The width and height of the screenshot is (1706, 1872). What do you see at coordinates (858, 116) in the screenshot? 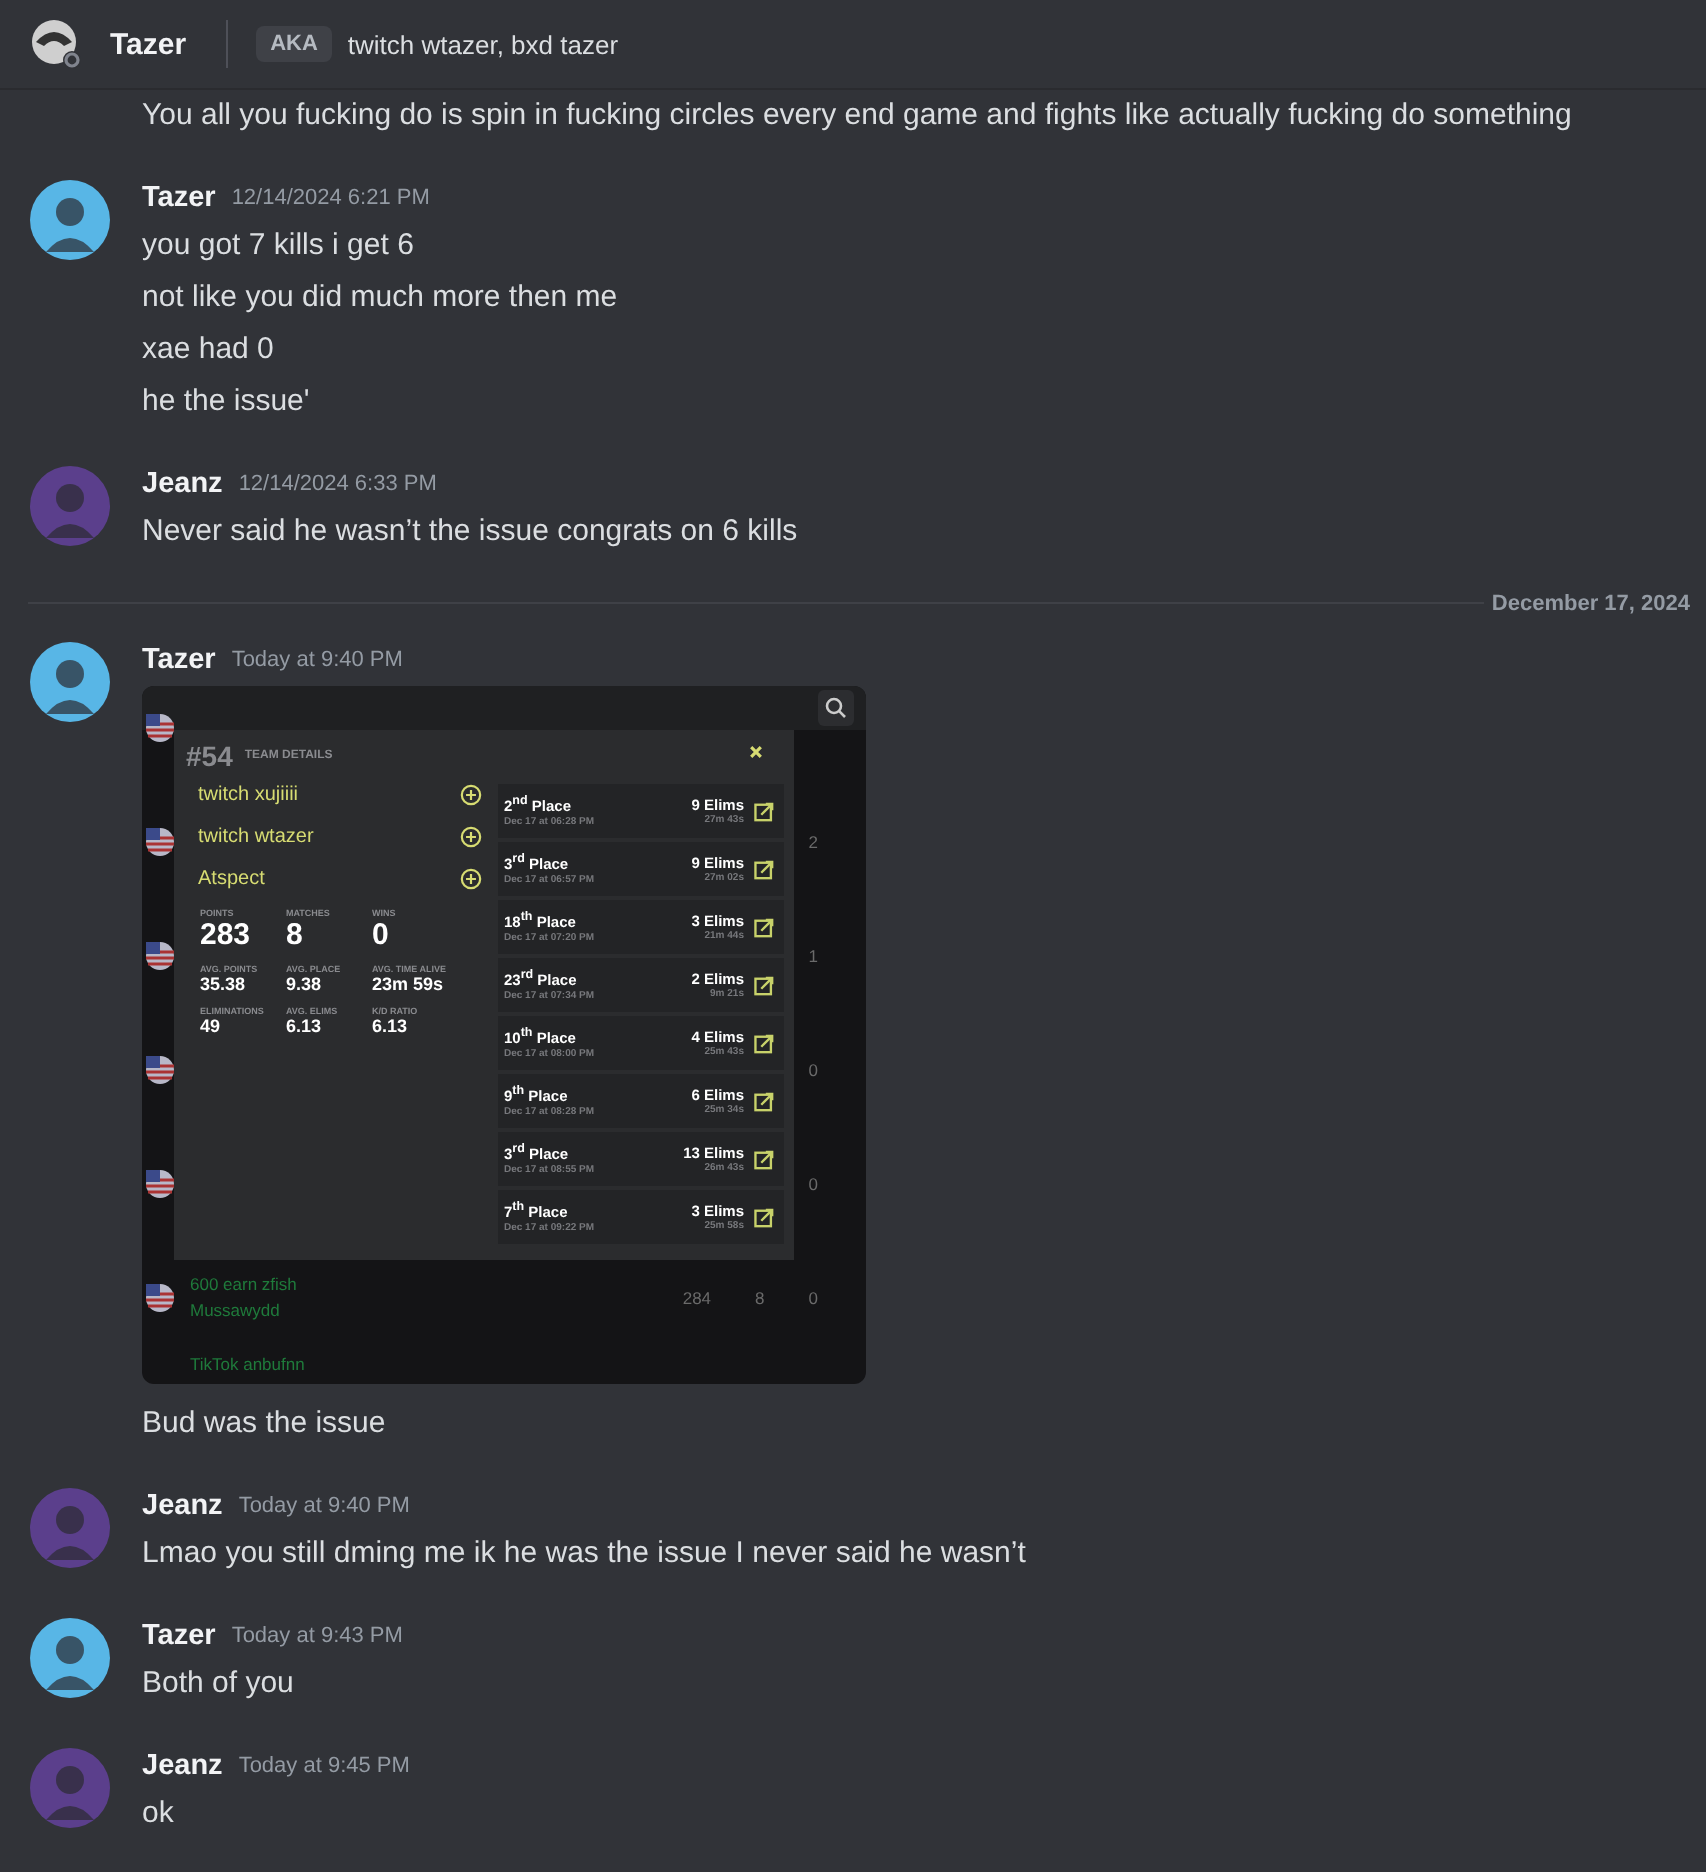
I see `message-text: You all you fucking do is spin in fucking circles every end game and fights like actually fucking do something` at bounding box center [858, 116].